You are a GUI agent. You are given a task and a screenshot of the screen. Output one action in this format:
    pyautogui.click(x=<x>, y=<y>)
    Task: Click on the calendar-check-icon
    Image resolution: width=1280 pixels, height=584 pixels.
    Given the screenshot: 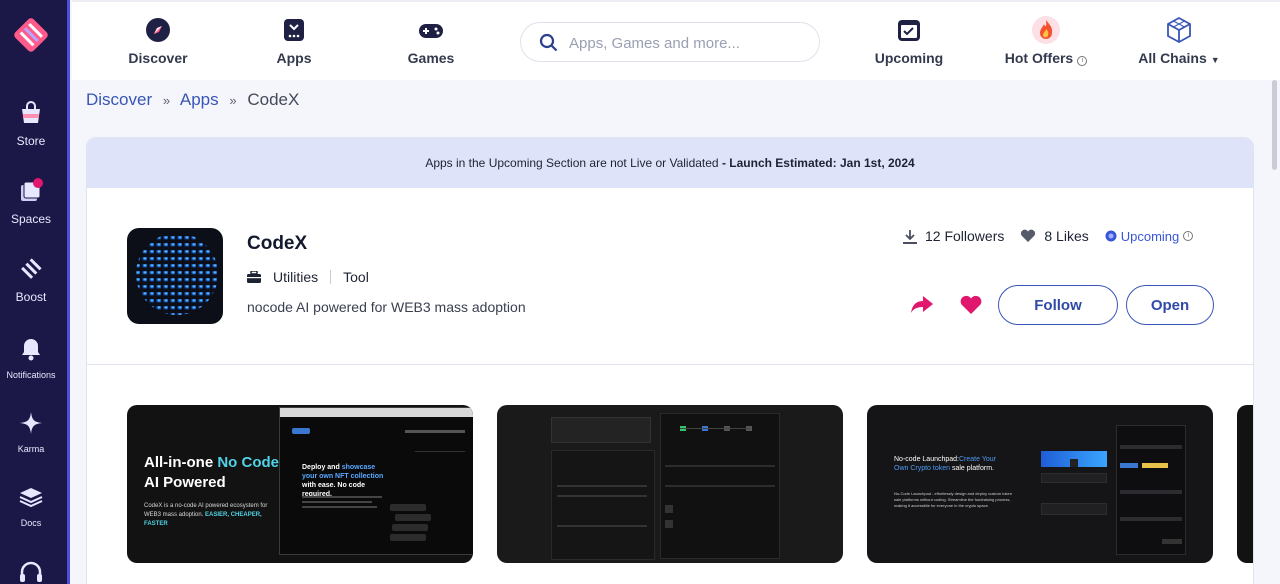 What is the action you would take?
    pyautogui.click(x=909, y=30)
    